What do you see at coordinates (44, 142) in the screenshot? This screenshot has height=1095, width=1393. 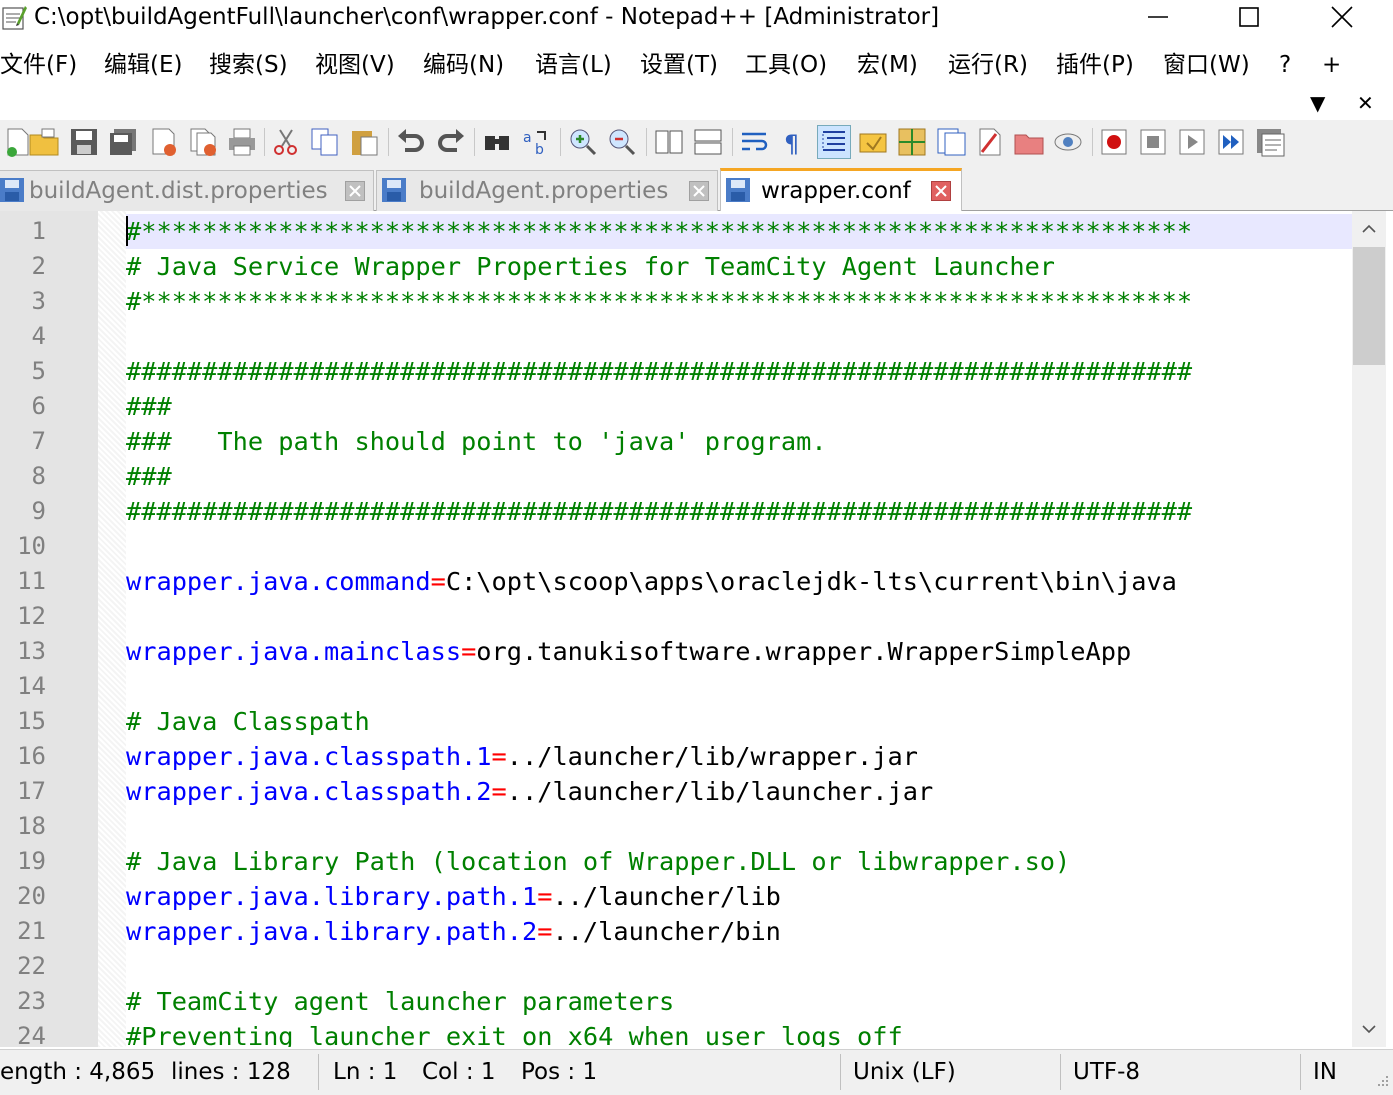 I see `open-folder-icon` at bounding box center [44, 142].